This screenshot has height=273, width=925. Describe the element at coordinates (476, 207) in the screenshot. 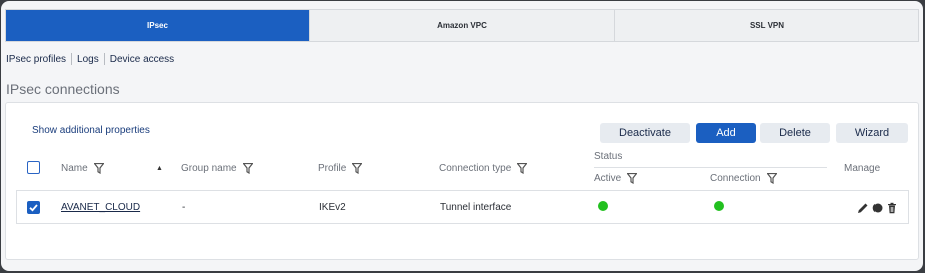

I see `connection-type-cell: Tunnel interface` at that location.